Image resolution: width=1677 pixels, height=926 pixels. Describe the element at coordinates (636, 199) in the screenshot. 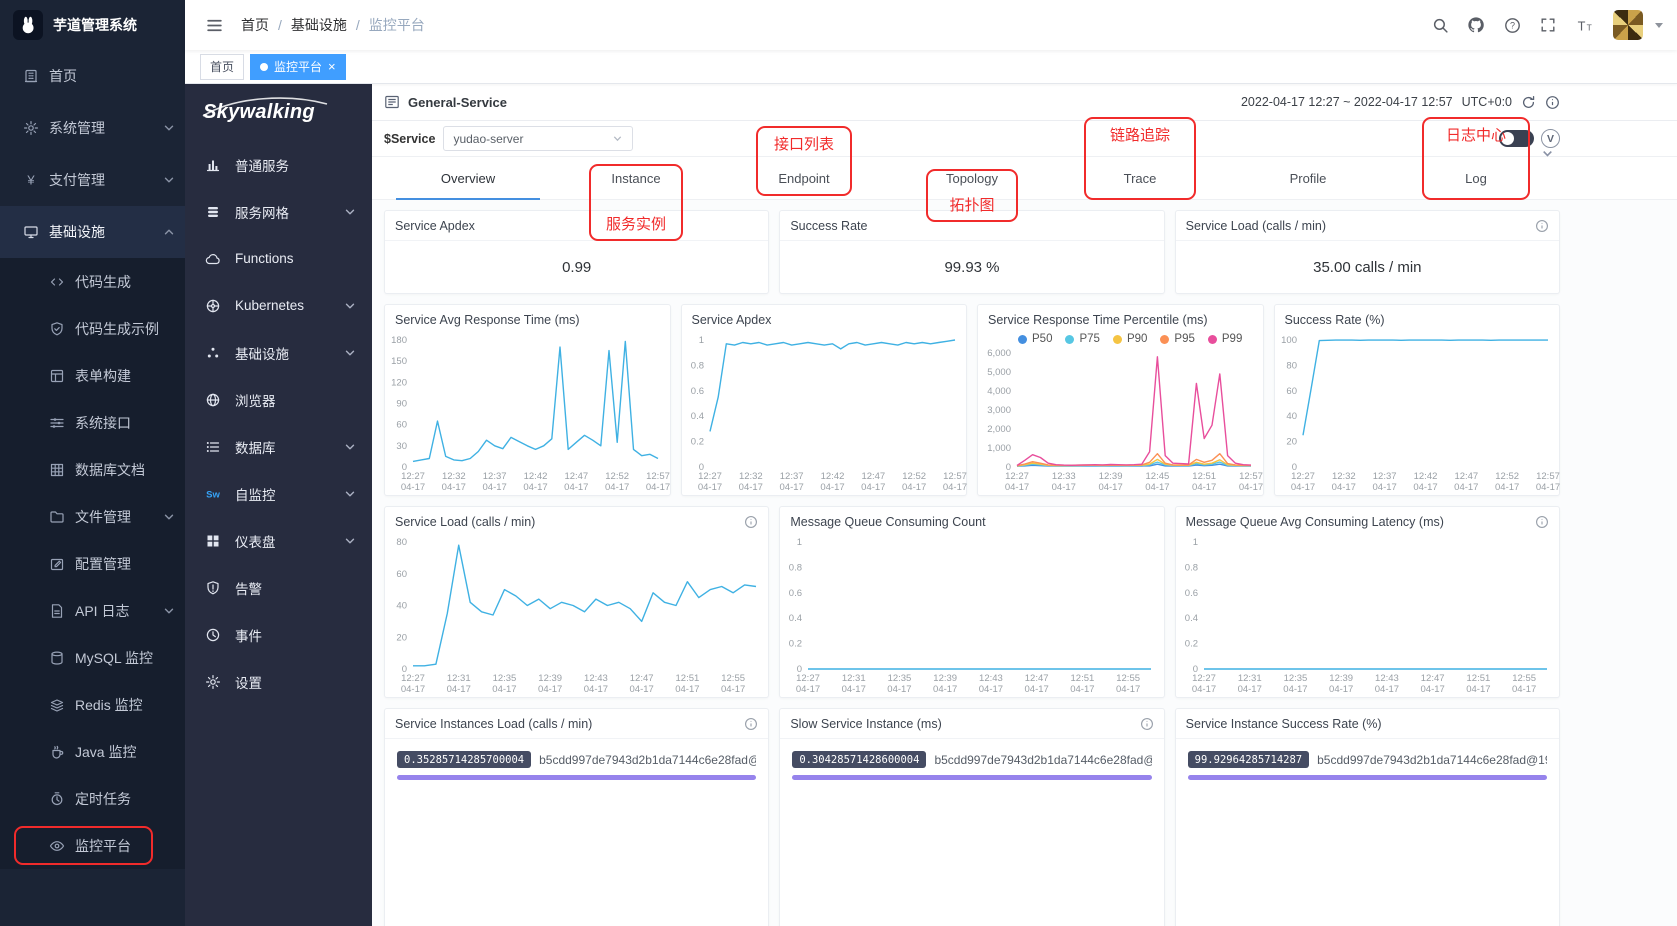

I see `tab-instance: Instance 服务实例` at that location.